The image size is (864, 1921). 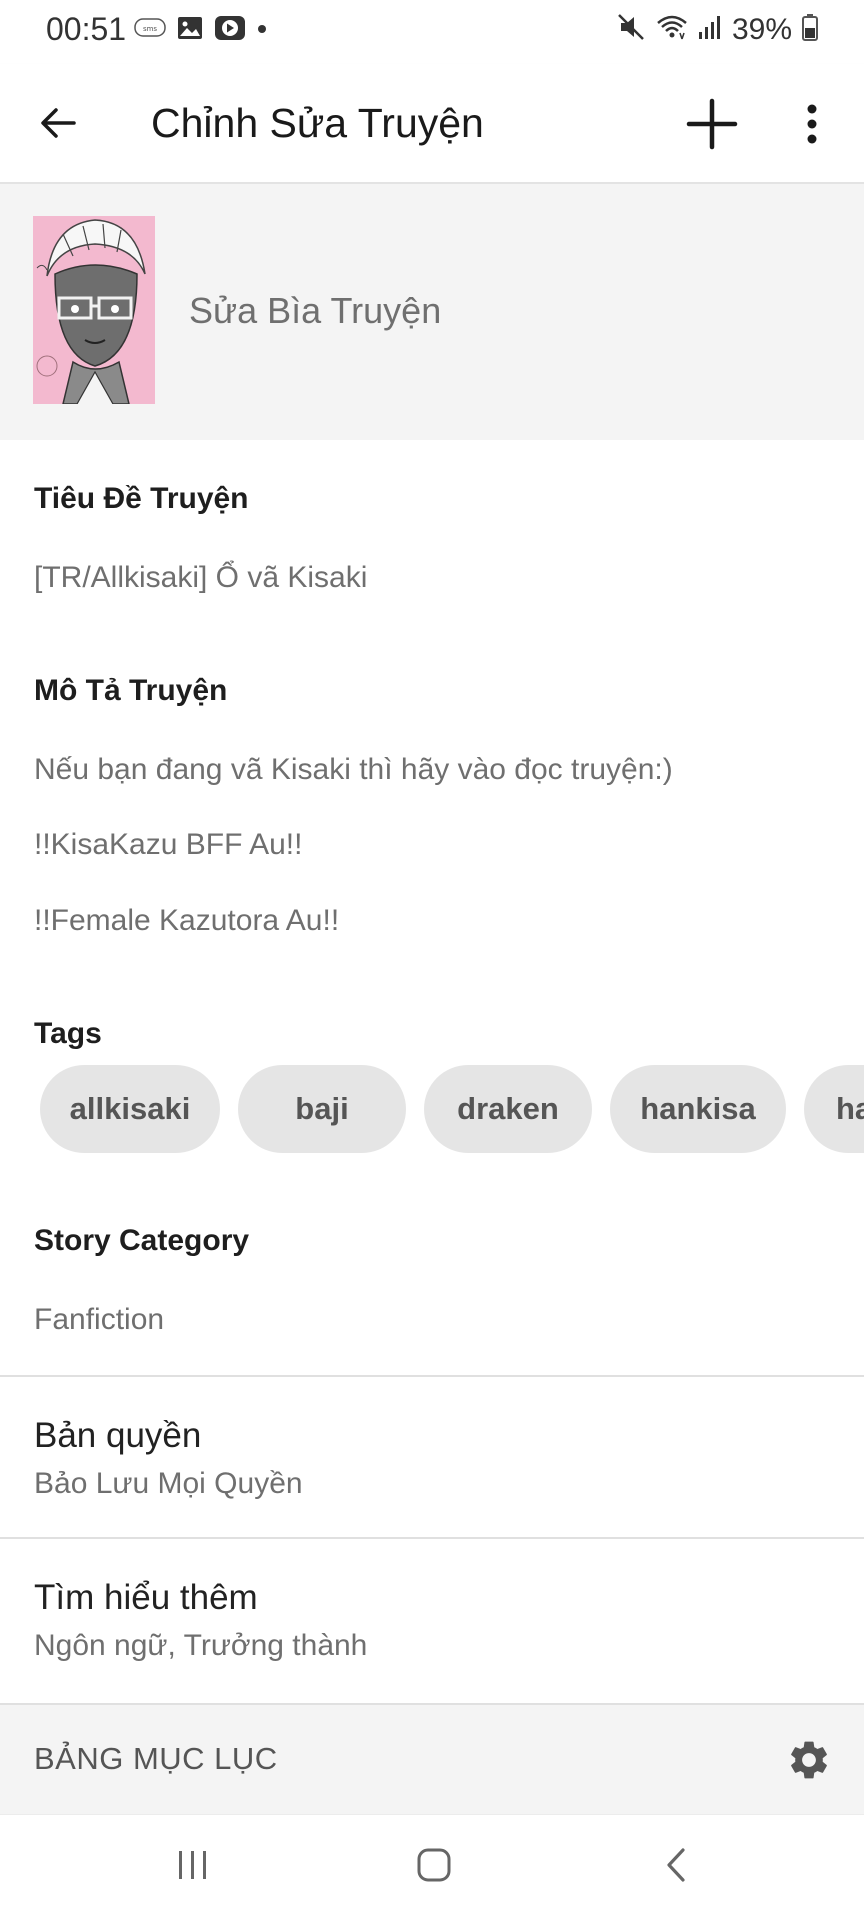 I want to click on sms-icon: sms, so click(x=150, y=30).